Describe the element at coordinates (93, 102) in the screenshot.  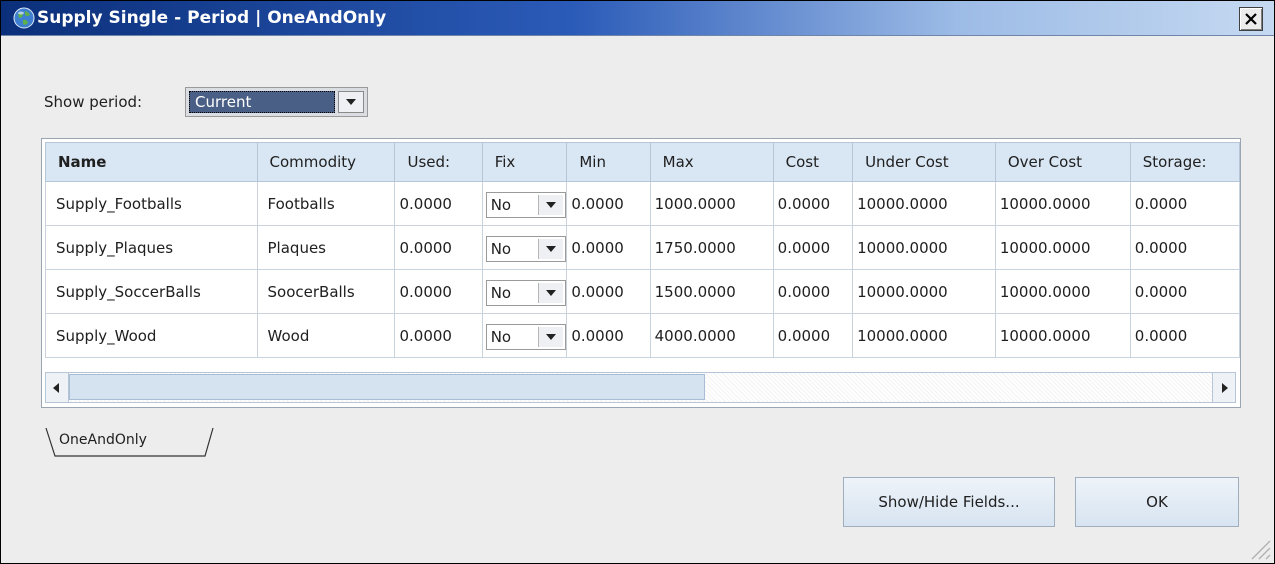
I see `show-period-label: Show period:` at that location.